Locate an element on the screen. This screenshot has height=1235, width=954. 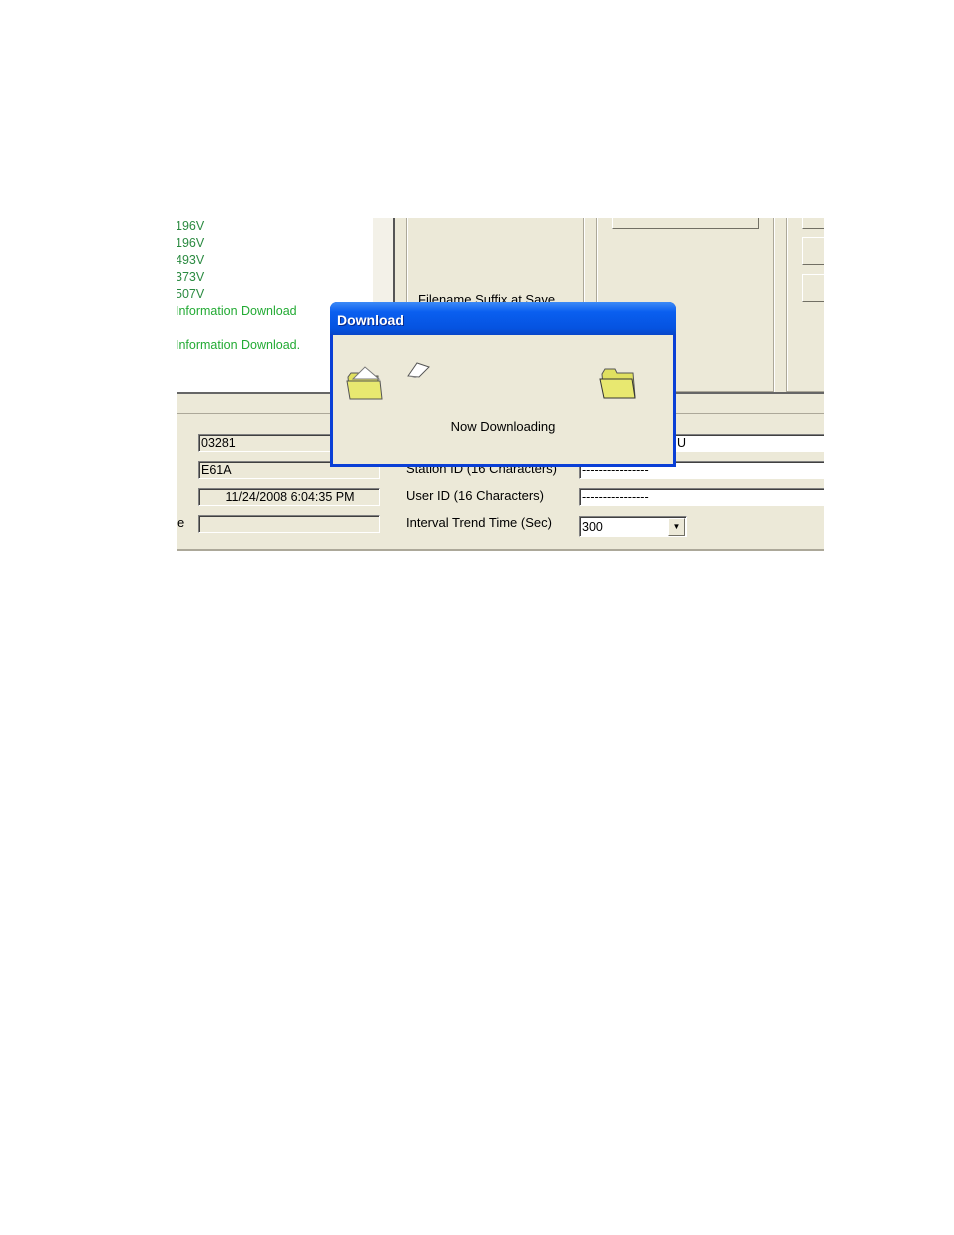
interval-label: Interval Trend Time (Sec) is located at coordinates (479, 522).